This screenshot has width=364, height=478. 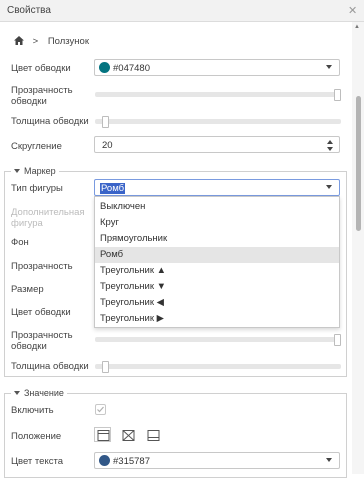 What do you see at coordinates (358, 163) in the screenshot?
I see `scrollbar-thumb` at bounding box center [358, 163].